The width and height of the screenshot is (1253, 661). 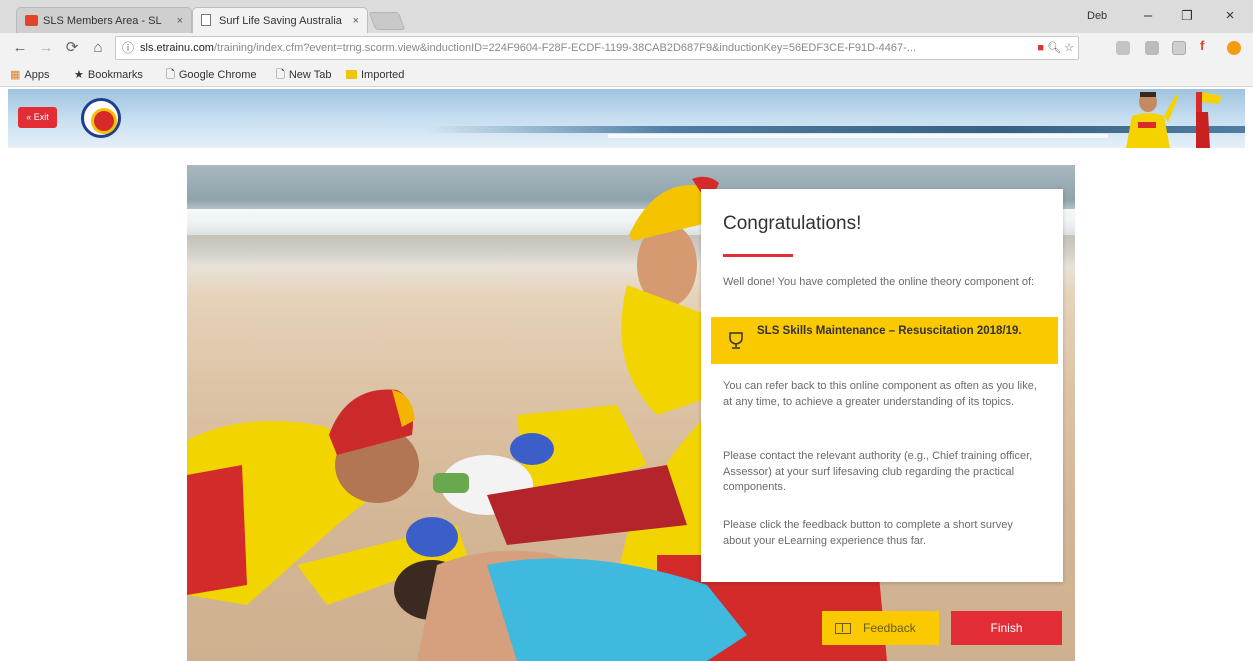 I want to click on bookmark-apps: ▦ Apps, so click(x=29, y=75).